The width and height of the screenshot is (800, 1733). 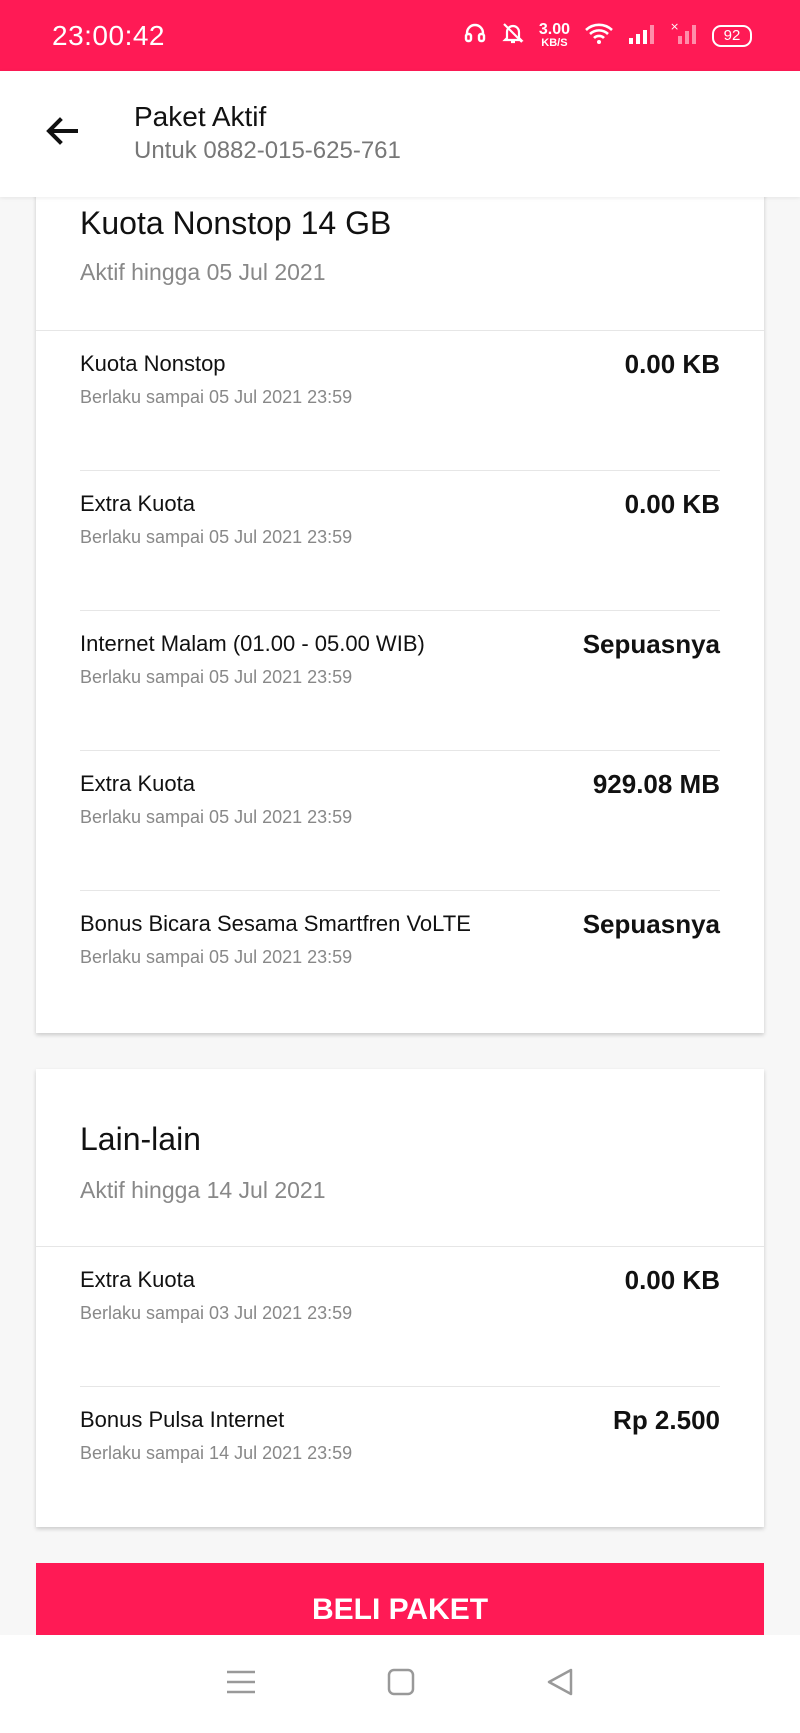 I want to click on bell-off-icon, so click(x=513, y=35).